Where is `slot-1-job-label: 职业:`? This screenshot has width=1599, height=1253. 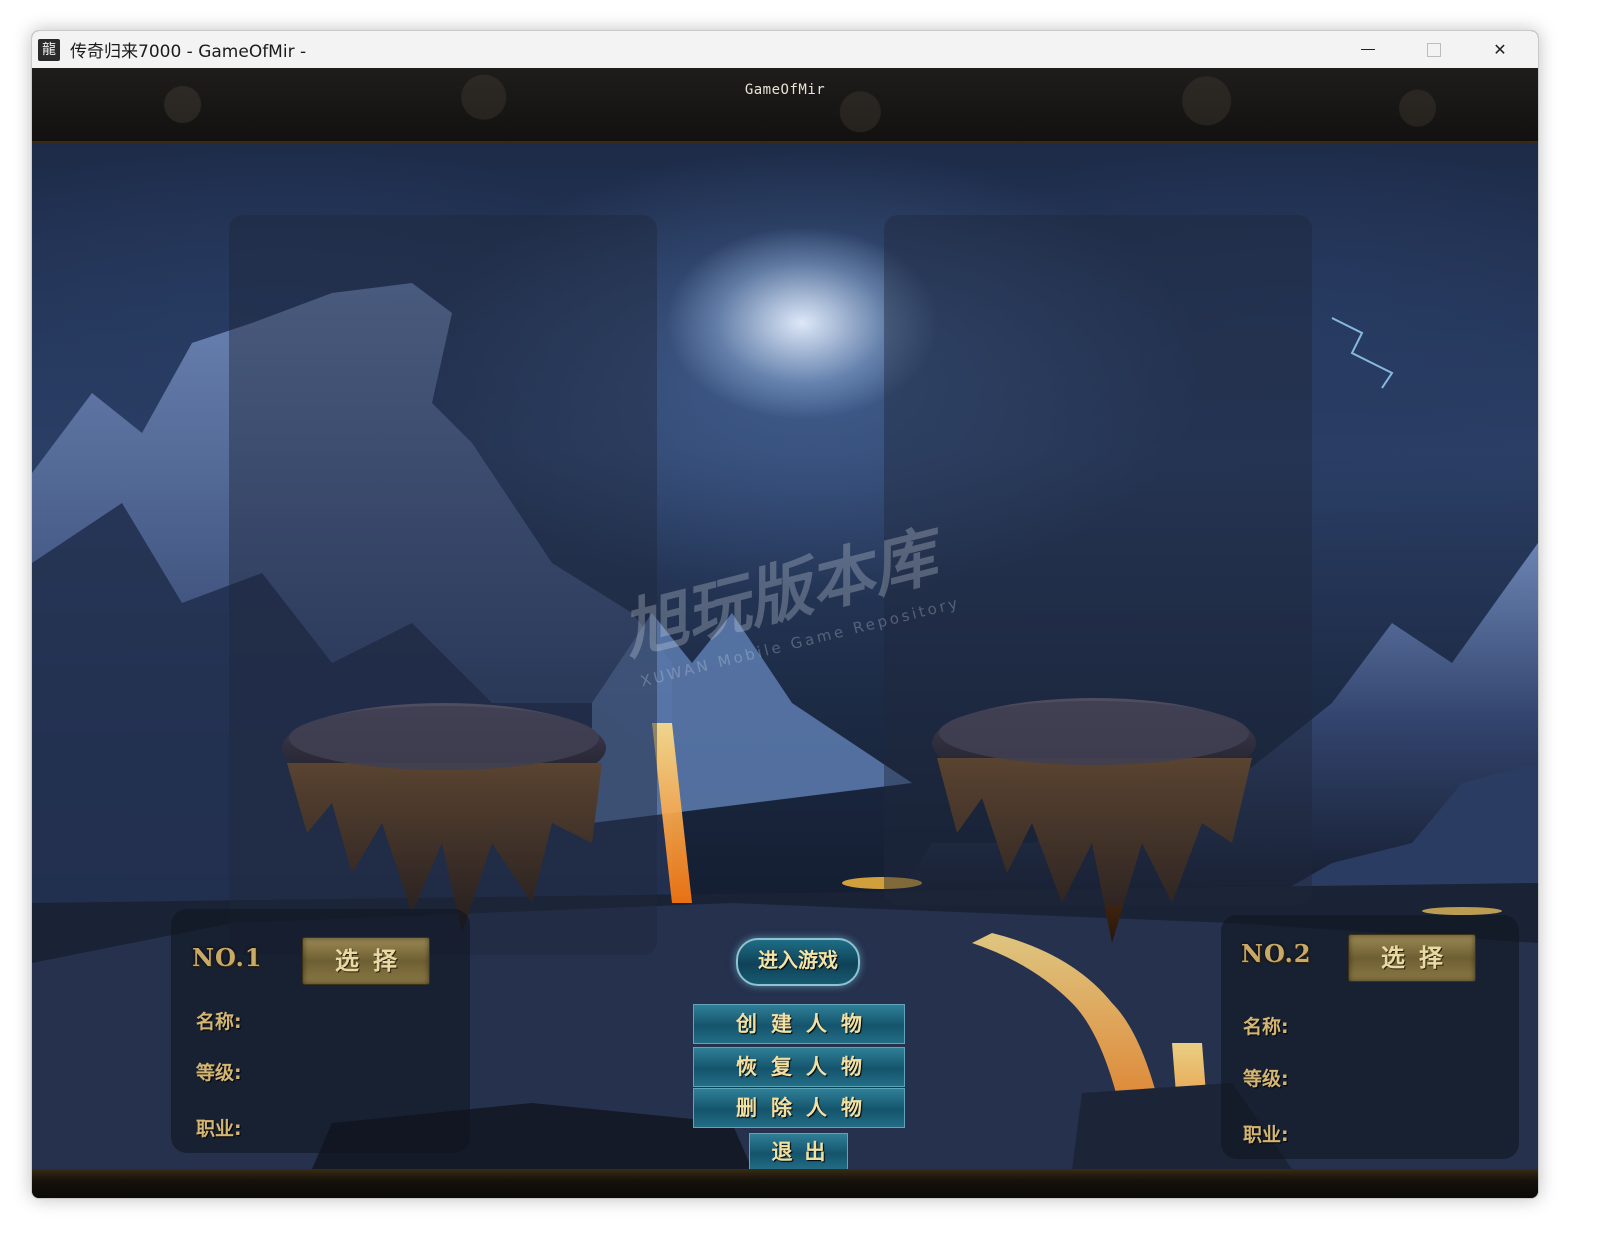
slot-1-job-label: 职业: is located at coordinates (219, 1129).